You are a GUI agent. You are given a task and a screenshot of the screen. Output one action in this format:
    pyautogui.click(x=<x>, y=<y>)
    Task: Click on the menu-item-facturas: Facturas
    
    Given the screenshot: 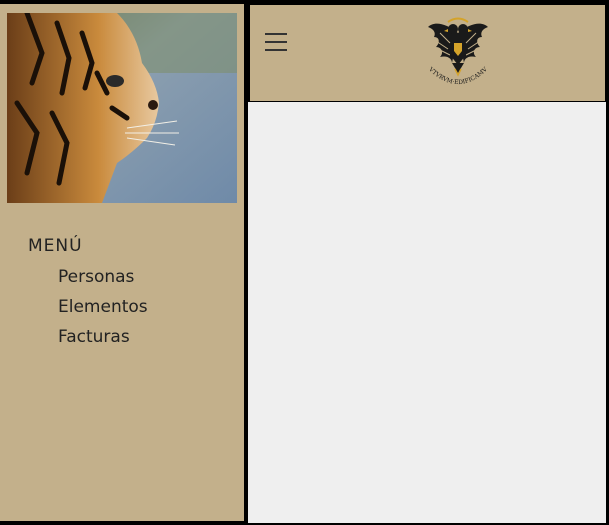 What is the action you would take?
    pyautogui.click(x=103, y=337)
    